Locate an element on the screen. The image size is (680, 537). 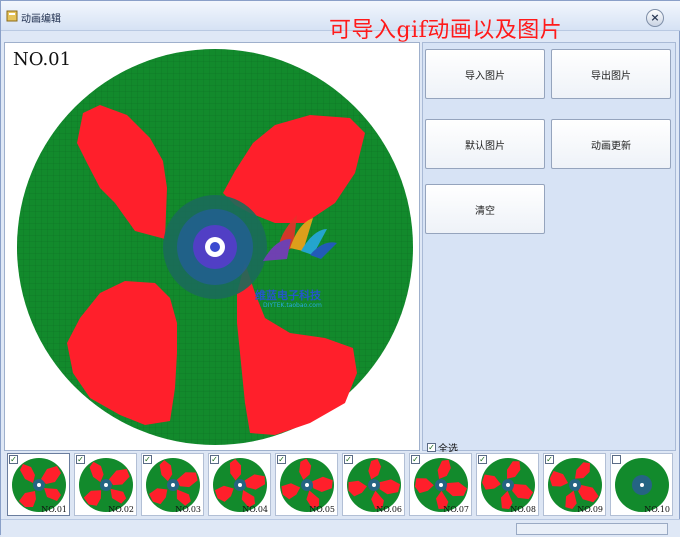
frame-thumbnail: ✓ NO.01 is located at coordinates (38, 484).